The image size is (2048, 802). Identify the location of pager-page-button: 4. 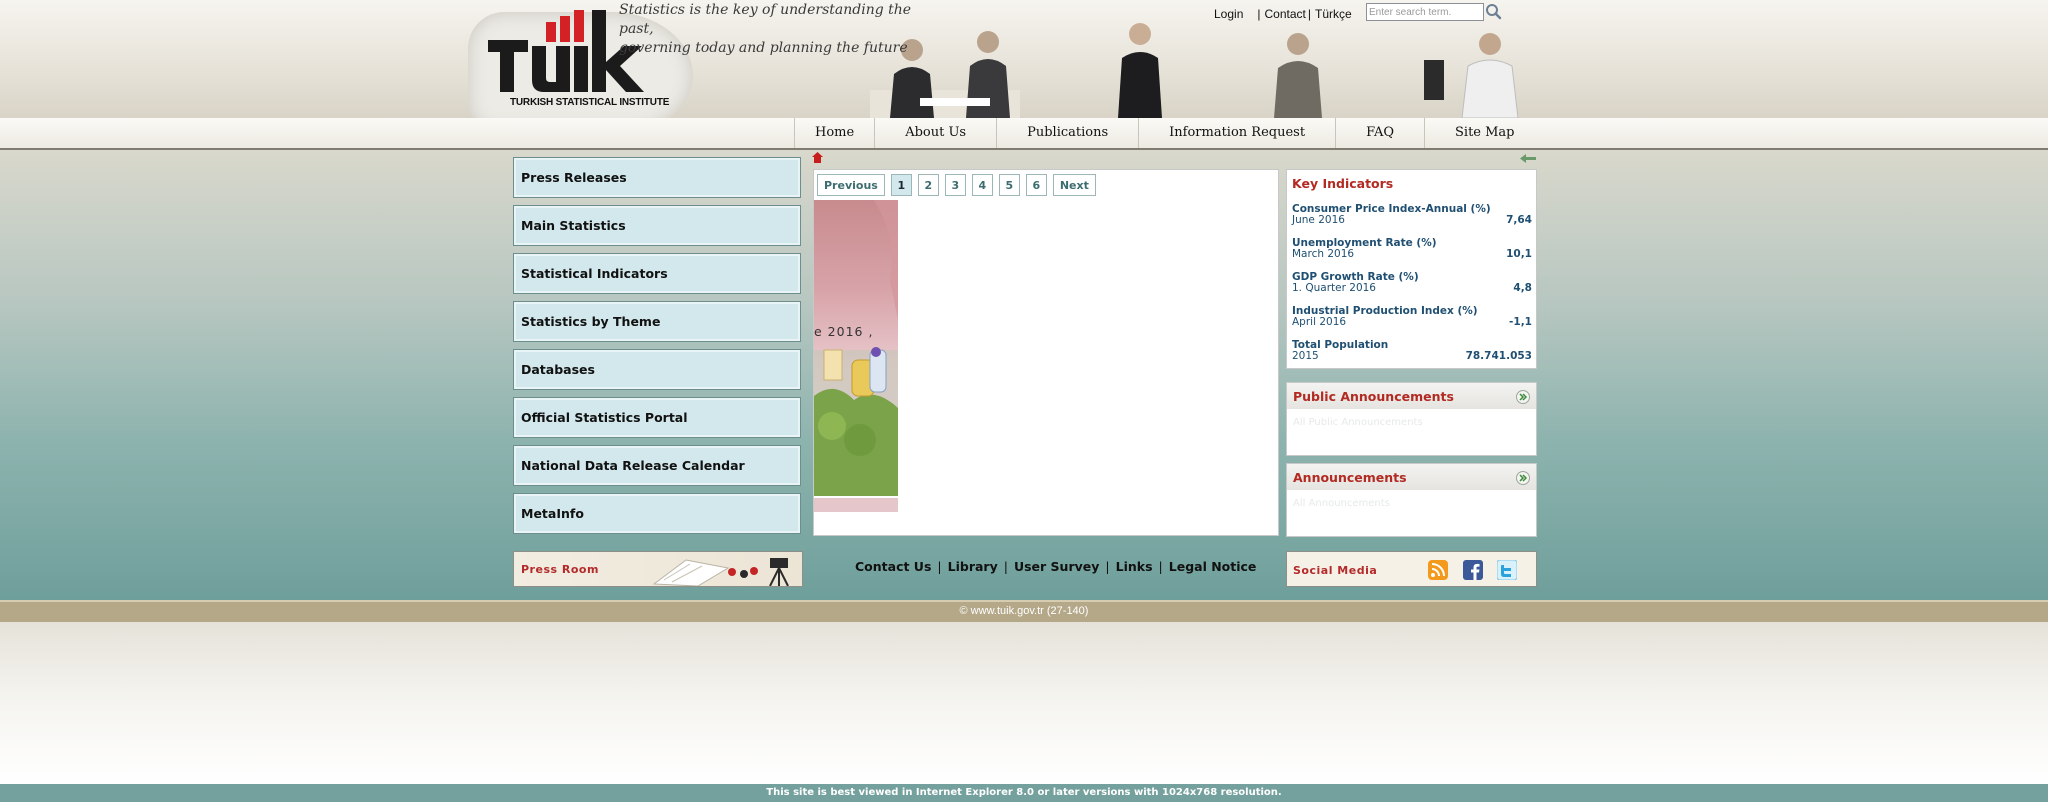
(982, 185).